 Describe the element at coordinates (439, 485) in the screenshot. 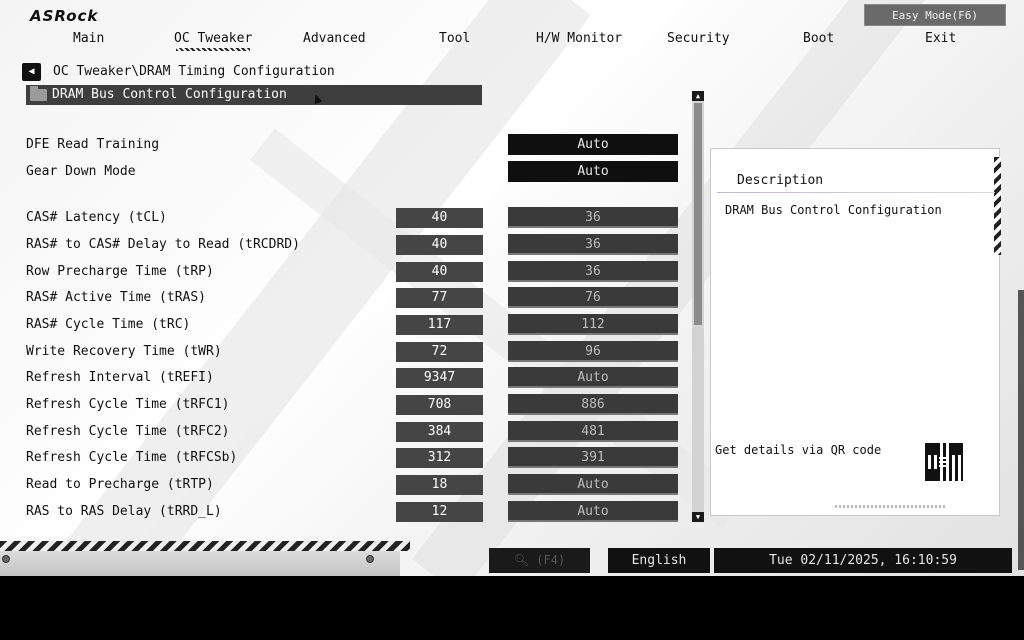

I see `current-value-trtp: 18` at that location.